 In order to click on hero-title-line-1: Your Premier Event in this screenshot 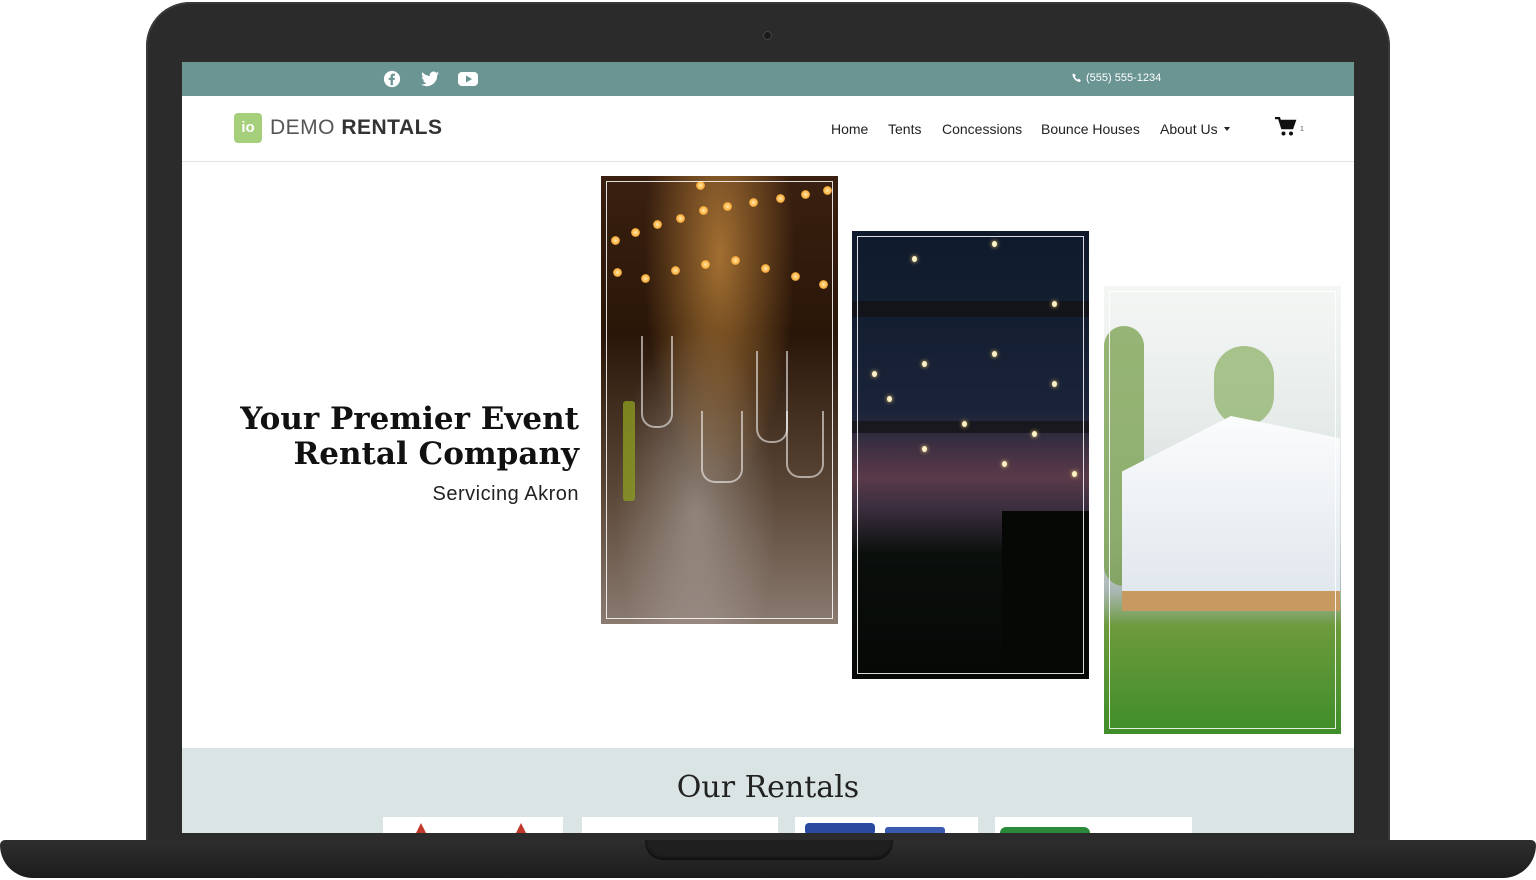, I will do `click(409, 419)`.